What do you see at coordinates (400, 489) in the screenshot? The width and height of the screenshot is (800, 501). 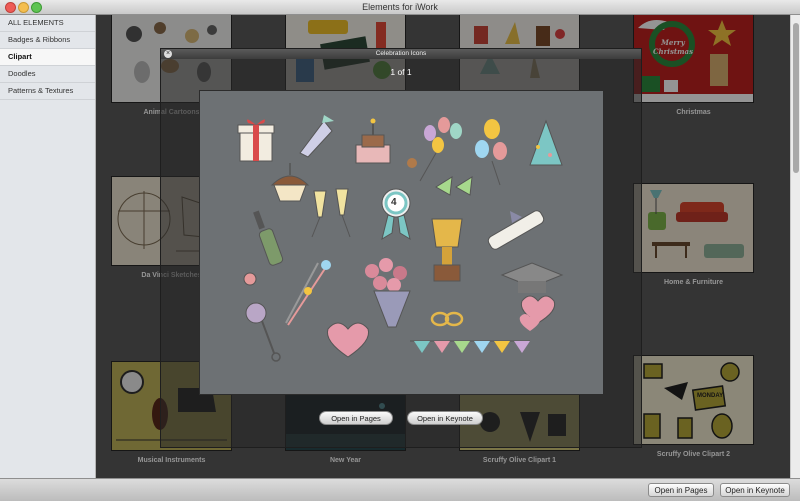 I see `bottom-toolbar: Open in Pages Open in Keynote` at bounding box center [400, 489].